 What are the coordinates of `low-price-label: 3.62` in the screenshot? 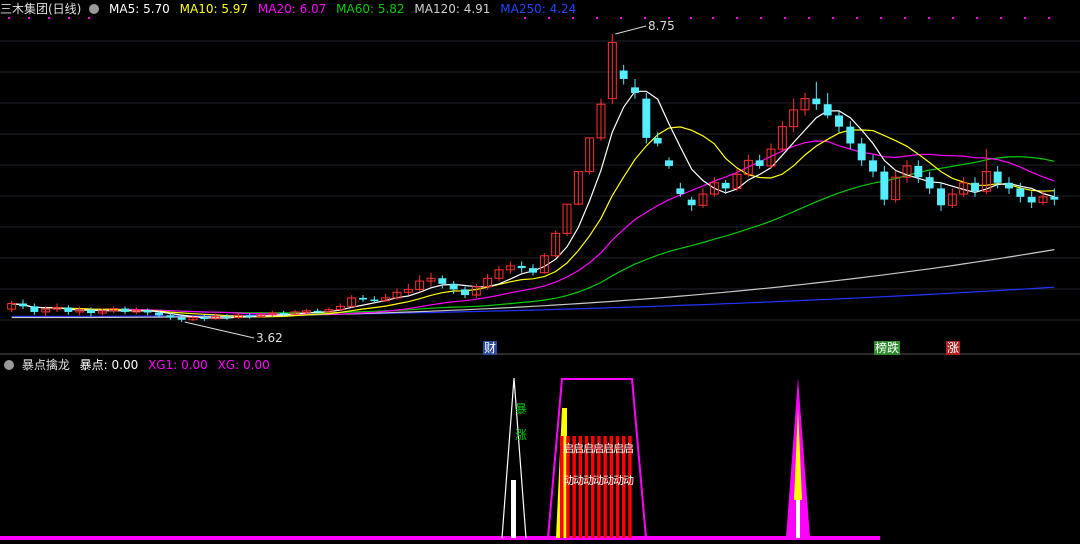 It's located at (269, 338).